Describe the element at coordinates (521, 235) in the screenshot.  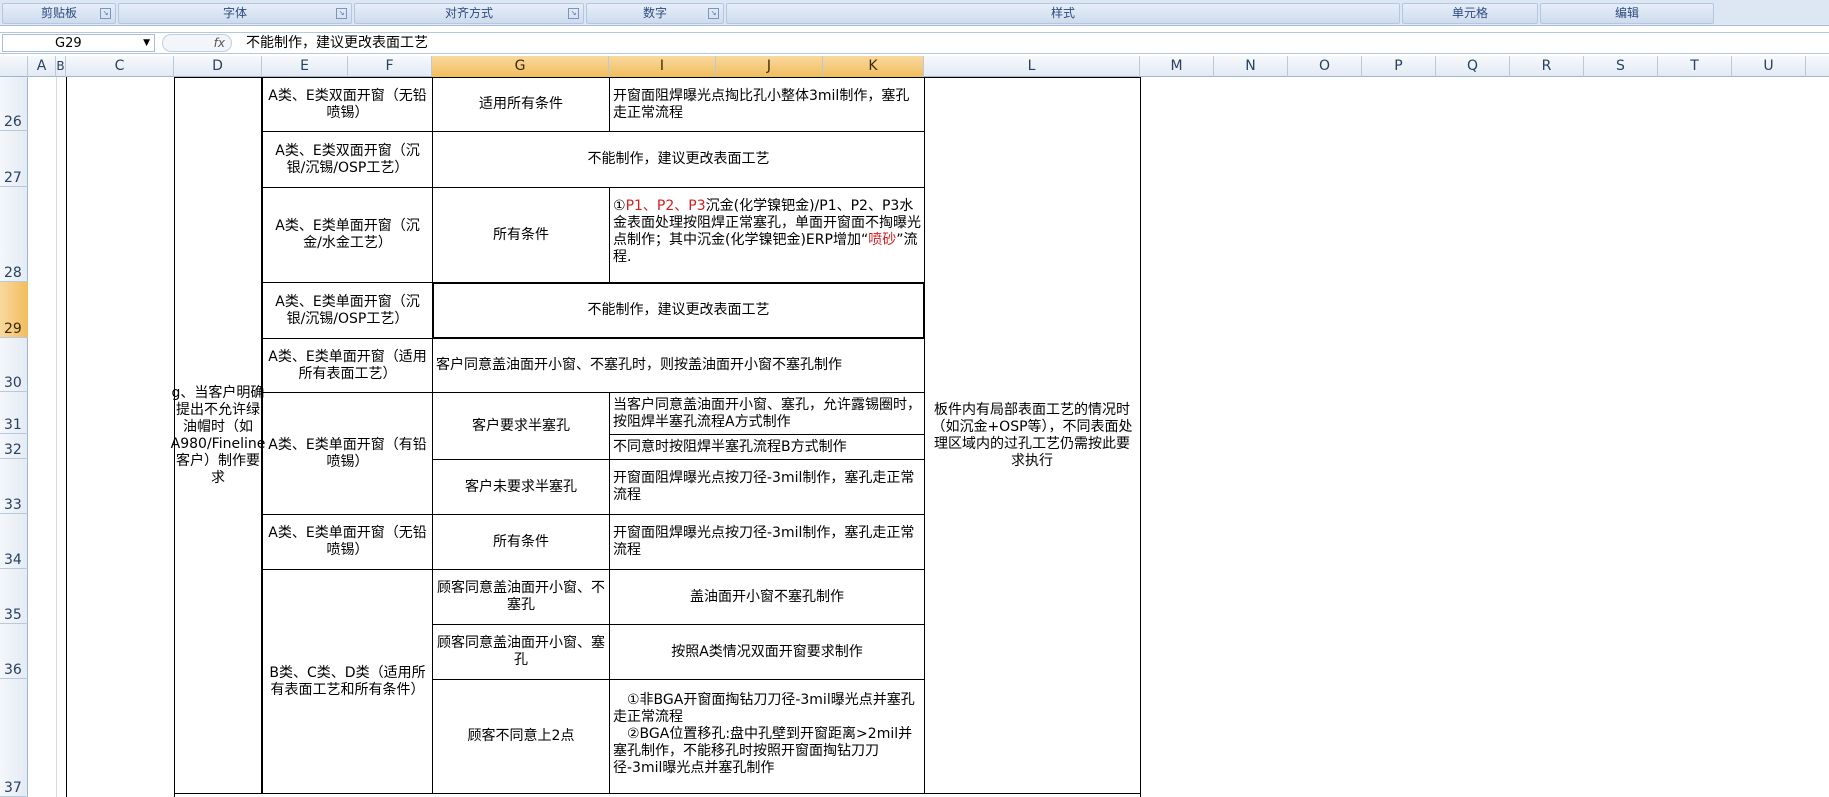
I see `cell-g28: 所有条件` at that location.